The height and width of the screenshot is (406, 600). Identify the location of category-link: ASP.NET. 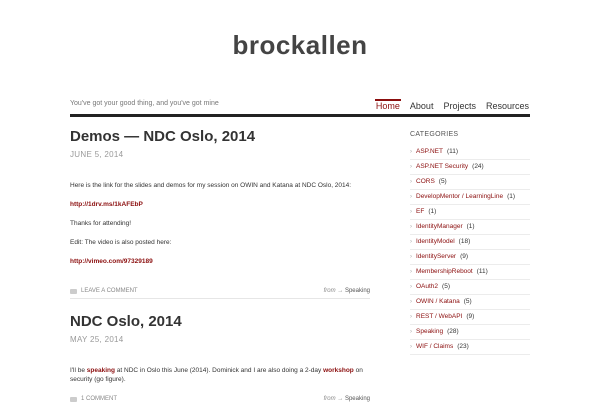
(429, 151).